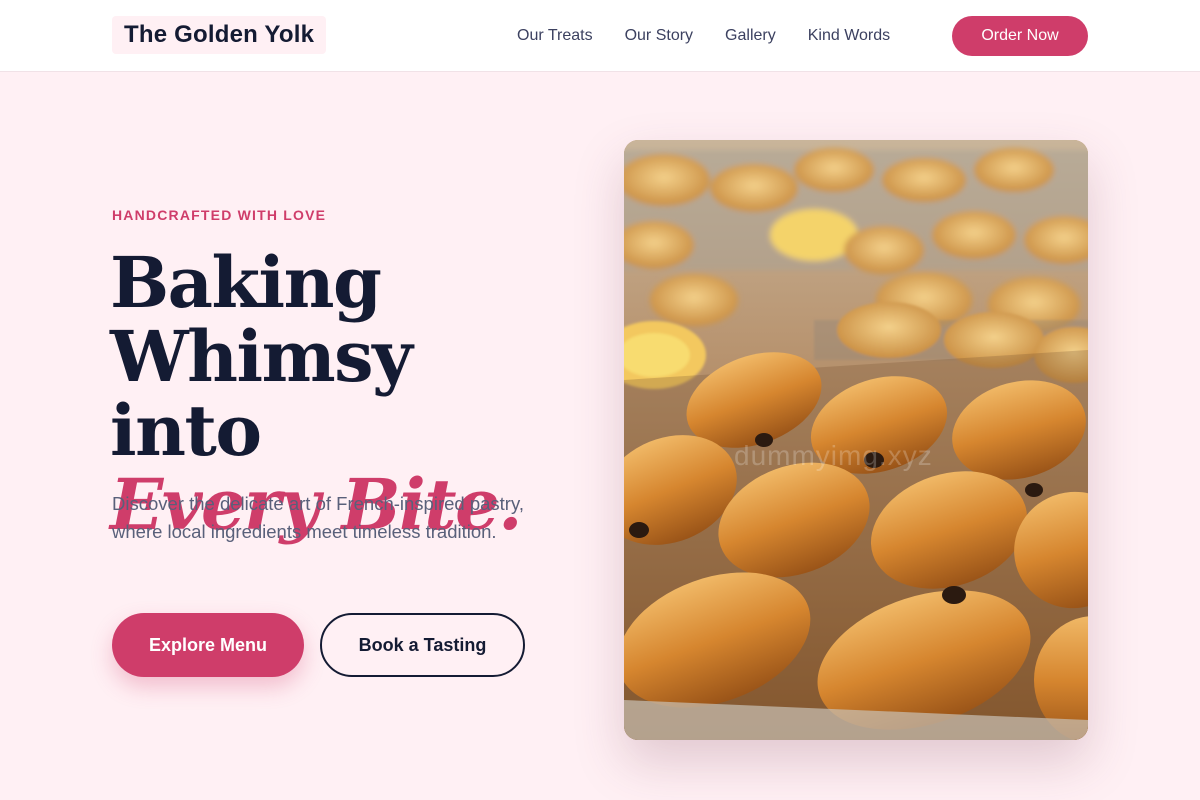 This screenshot has height=800, width=1200. What do you see at coordinates (719, 36) in the screenshot?
I see `main-nav: Our Treats Our Story Gallery Kind Words` at bounding box center [719, 36].